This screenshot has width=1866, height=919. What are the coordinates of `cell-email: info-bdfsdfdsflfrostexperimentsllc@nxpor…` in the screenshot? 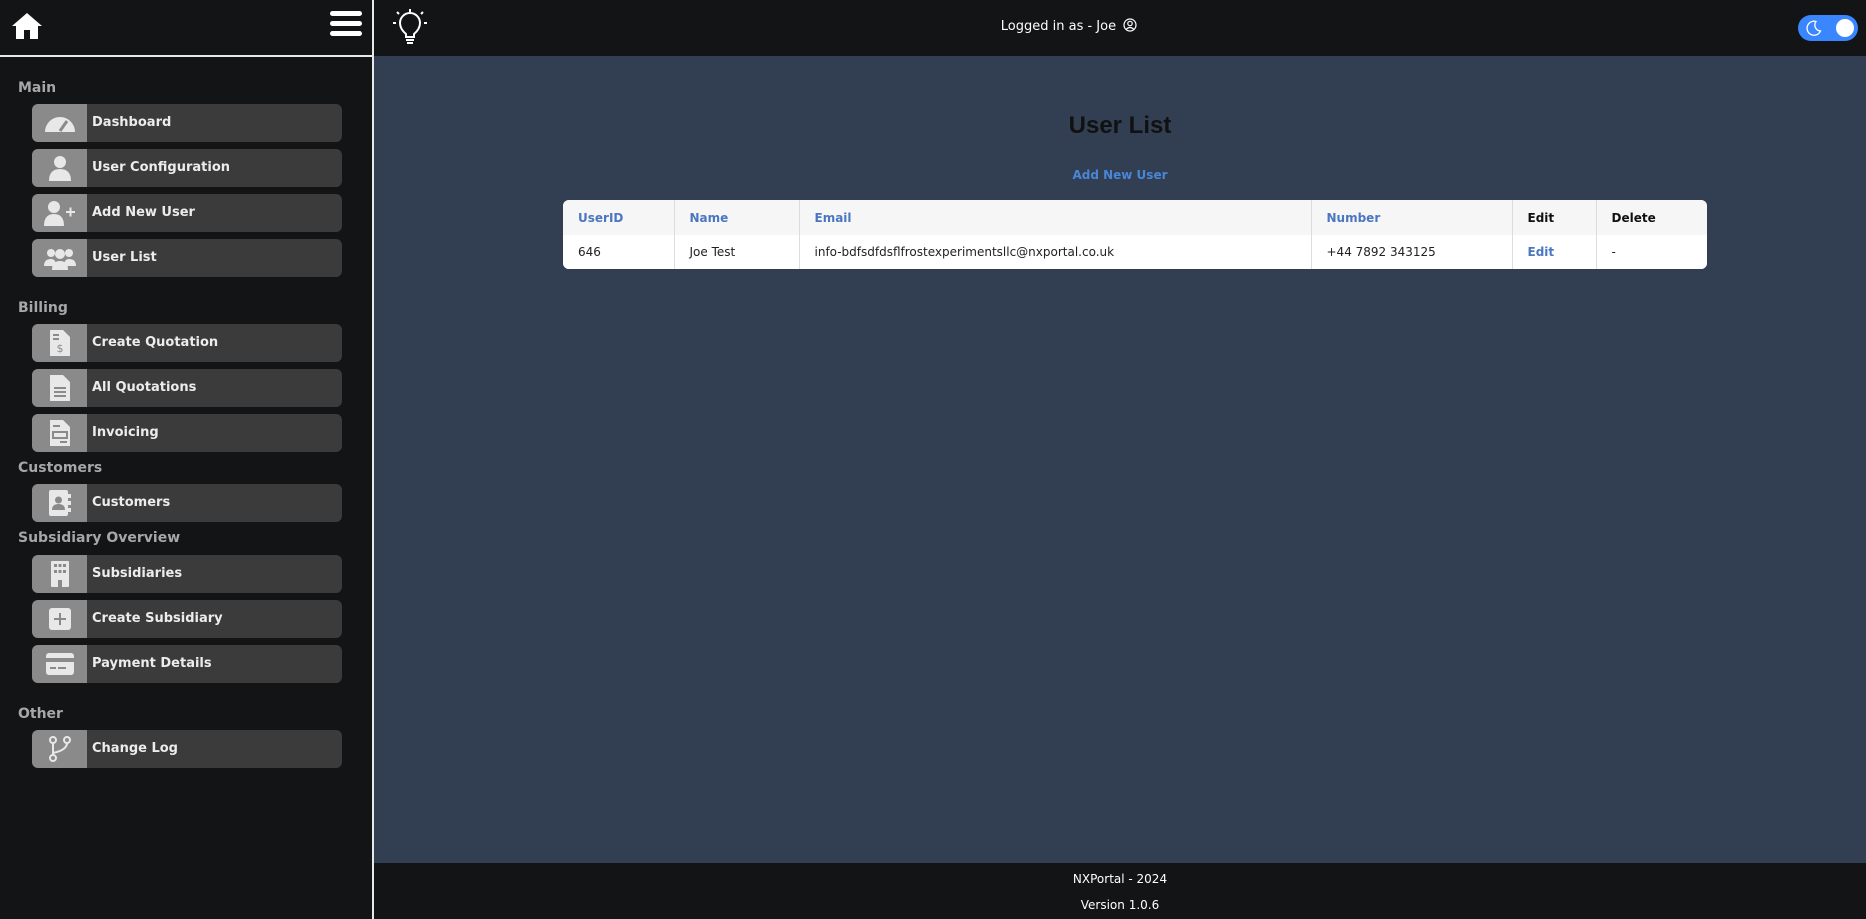 It's located at (1055, 252).